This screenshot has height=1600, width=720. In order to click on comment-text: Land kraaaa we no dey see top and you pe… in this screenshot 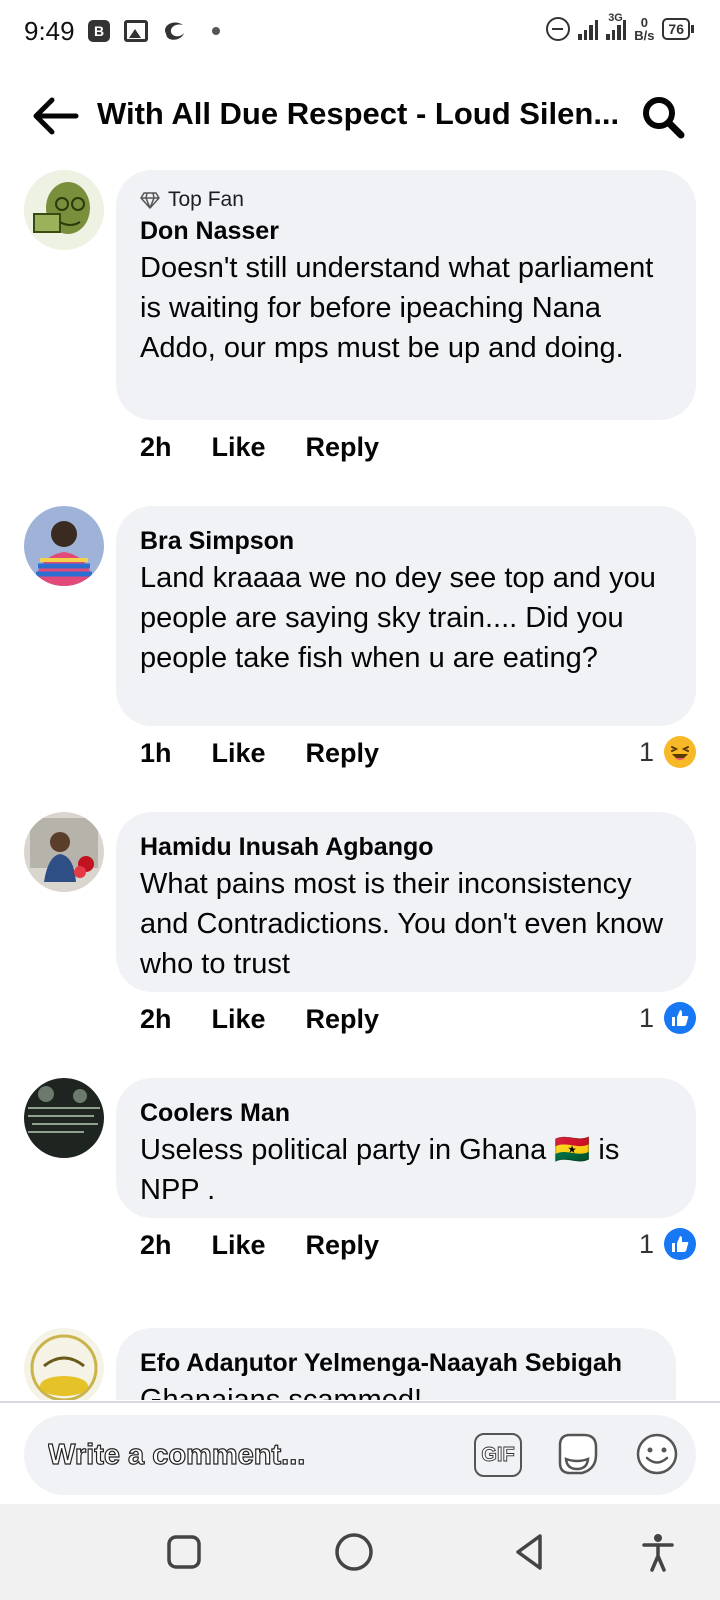, I will do `click(398, 618)`.